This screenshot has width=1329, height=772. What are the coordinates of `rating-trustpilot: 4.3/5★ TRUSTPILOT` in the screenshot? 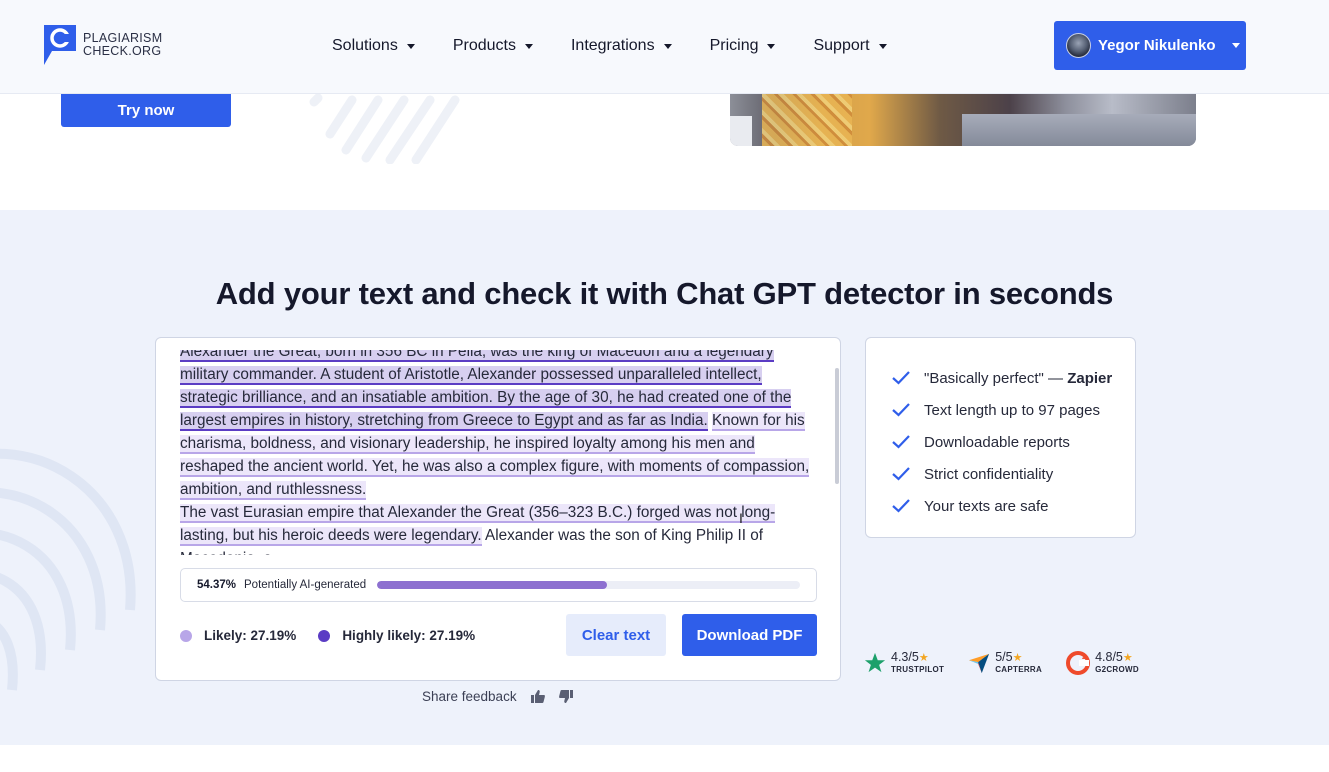 It's located at (904, 662).